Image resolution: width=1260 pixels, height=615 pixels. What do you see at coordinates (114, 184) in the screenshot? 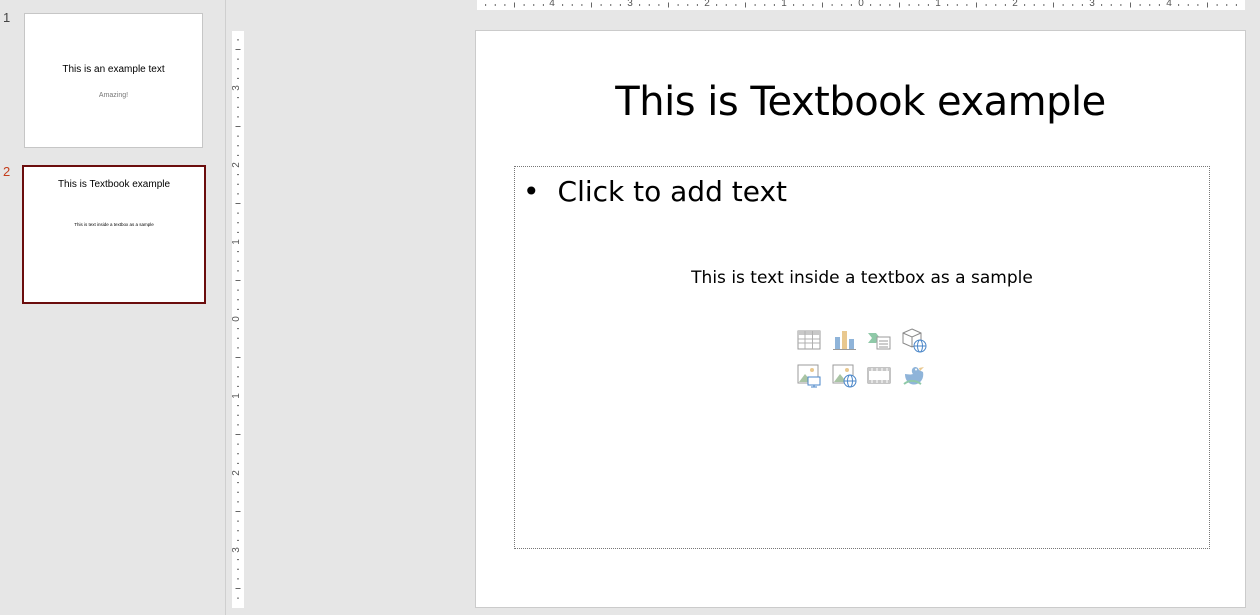
I see `thumbnail-title: This is Textbook example` at bounding box center [114, 184].